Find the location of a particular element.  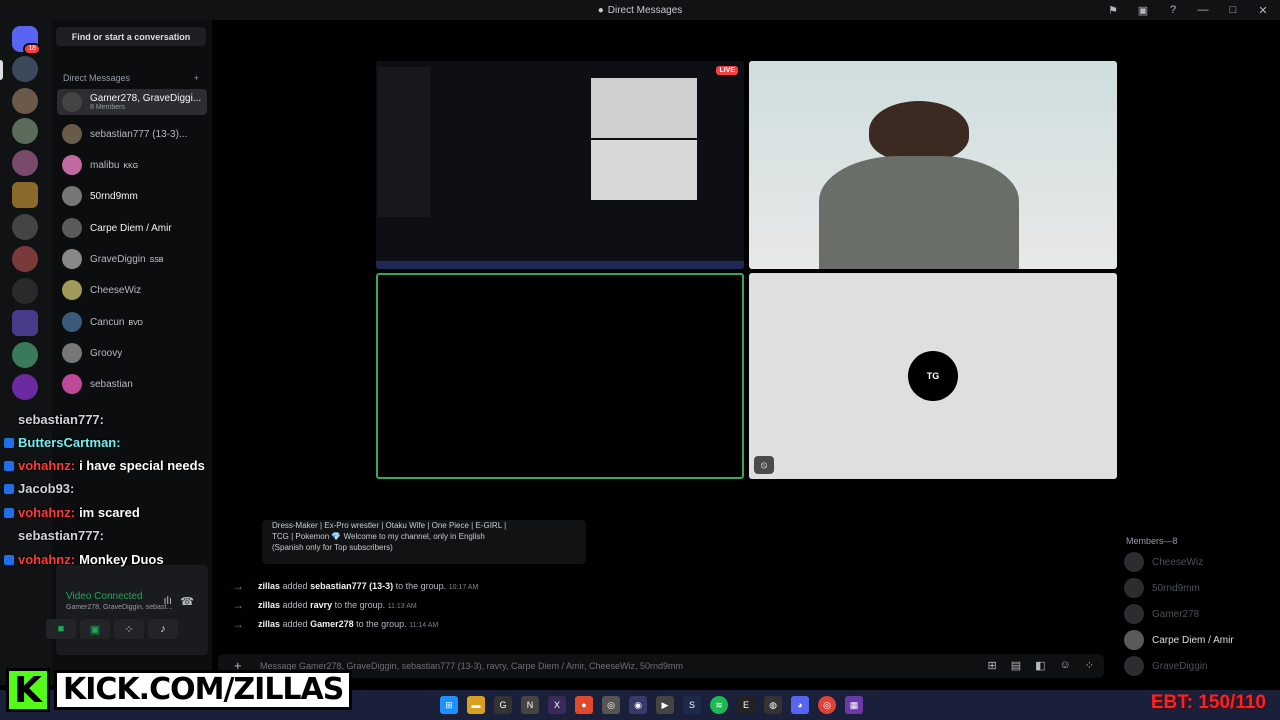

kick-url: KICK.COM/ZILLAS is located at coordinates (203, 690).